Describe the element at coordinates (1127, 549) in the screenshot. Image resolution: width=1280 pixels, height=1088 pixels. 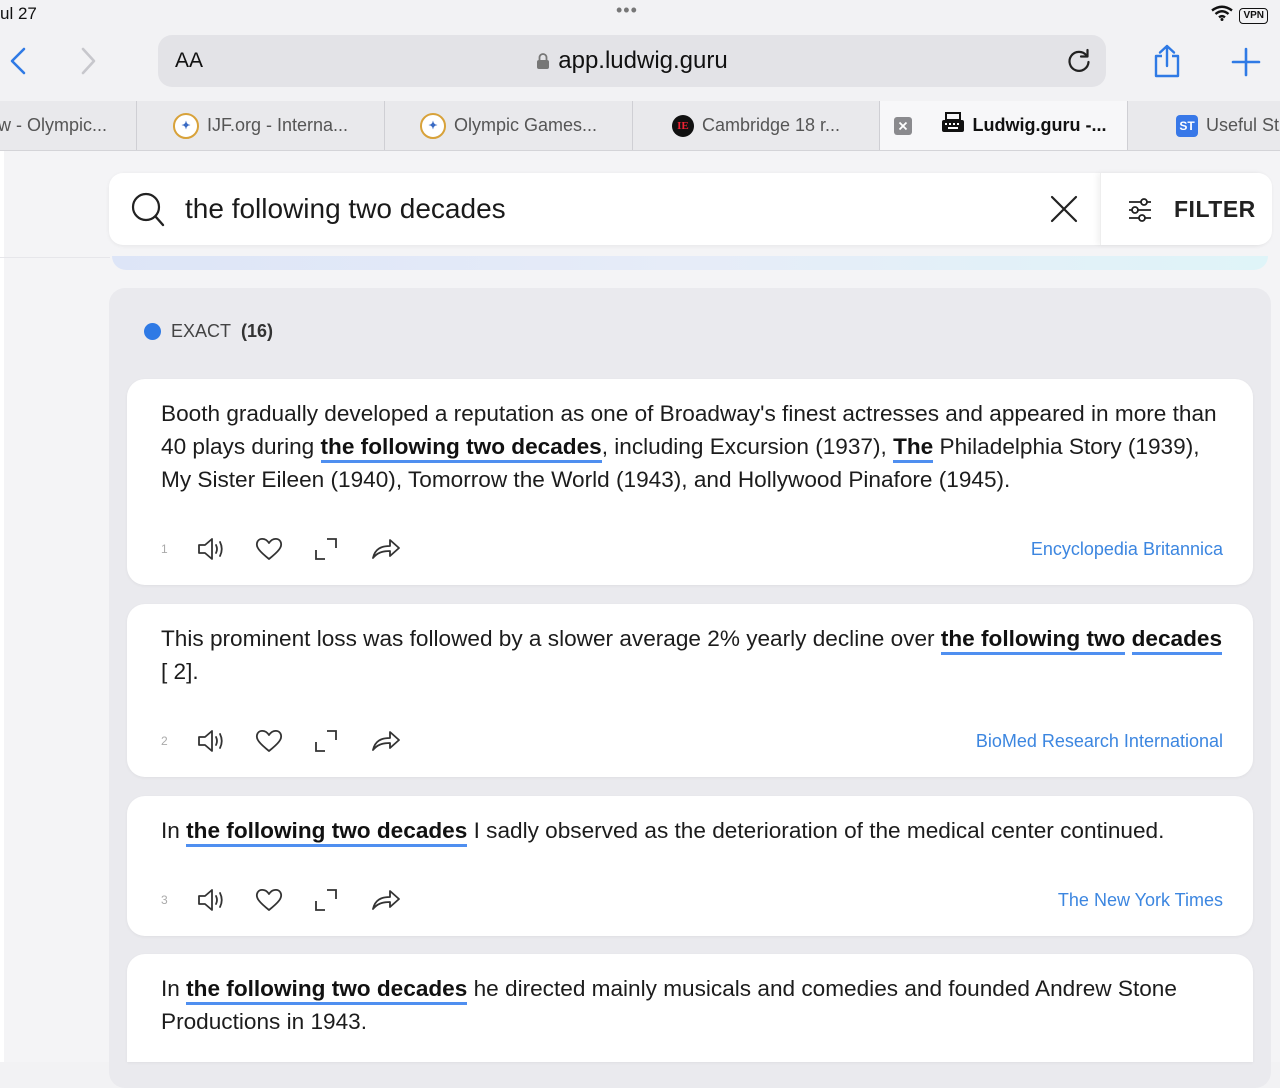
I see `source-link: Encyclopedia Britannica` at that location.